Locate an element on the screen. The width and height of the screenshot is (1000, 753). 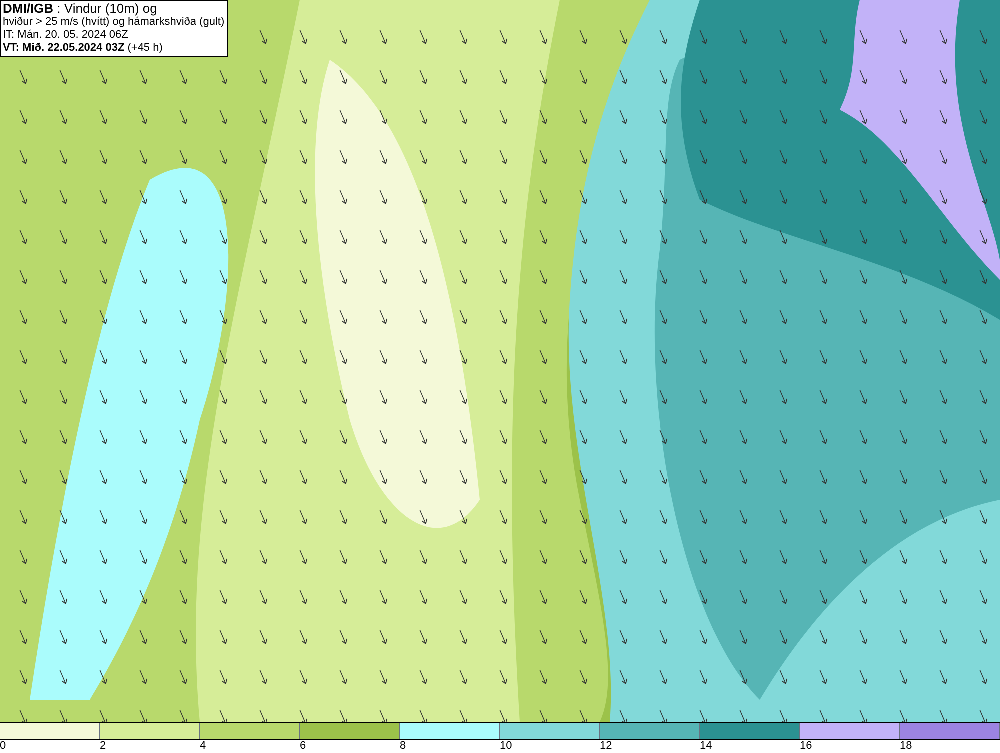
legend-label: 2 is located at coordinates (103, 746).